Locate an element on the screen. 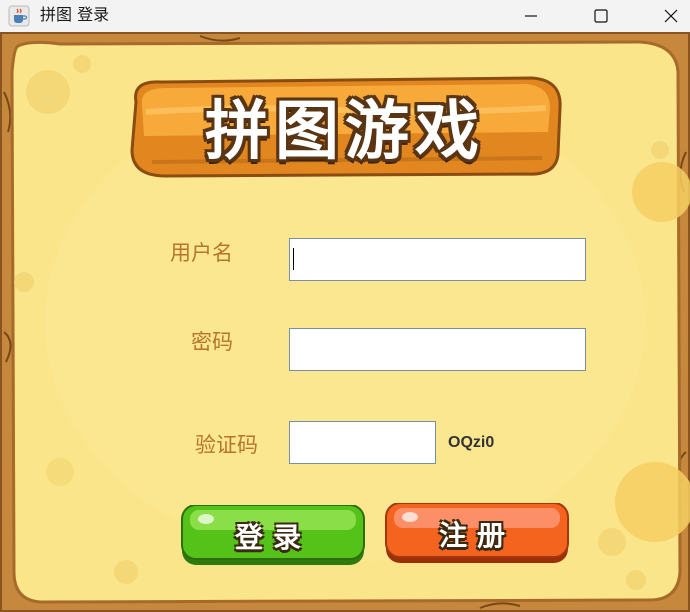 This screenshot has width=690, height=612. password-input is located at coordinates (437, 349).